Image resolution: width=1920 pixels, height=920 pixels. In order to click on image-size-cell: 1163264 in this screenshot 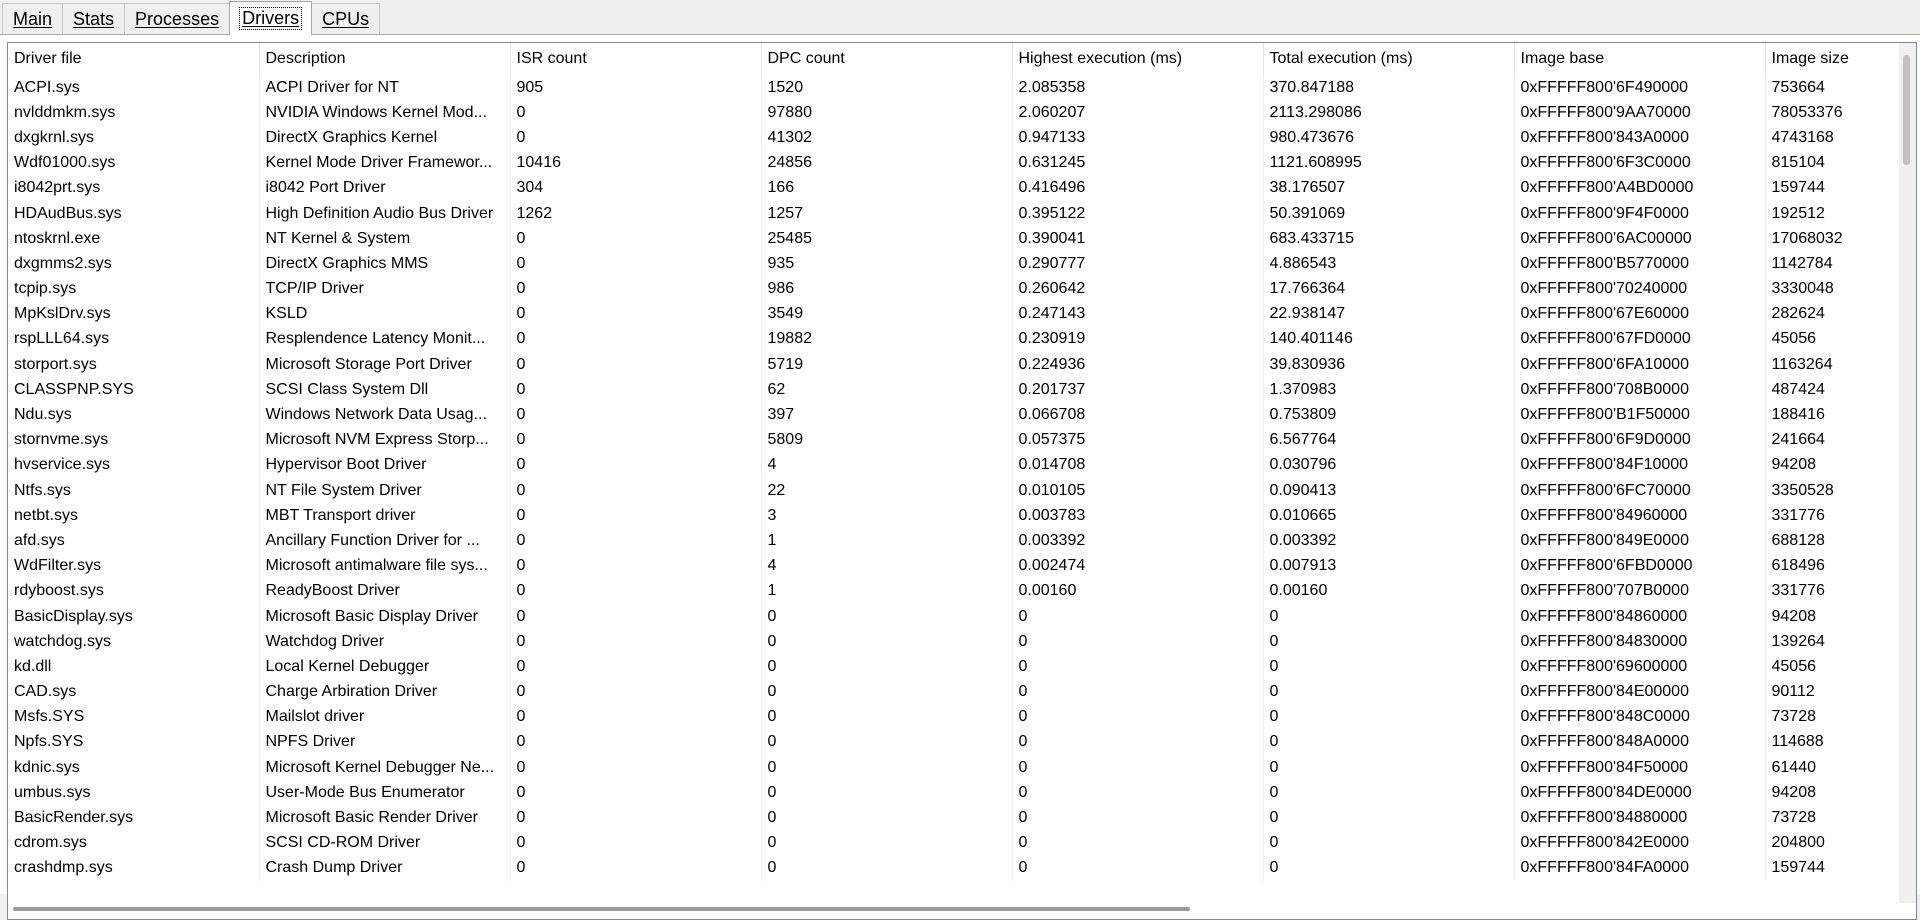, I will do `click(1838, 365)`.